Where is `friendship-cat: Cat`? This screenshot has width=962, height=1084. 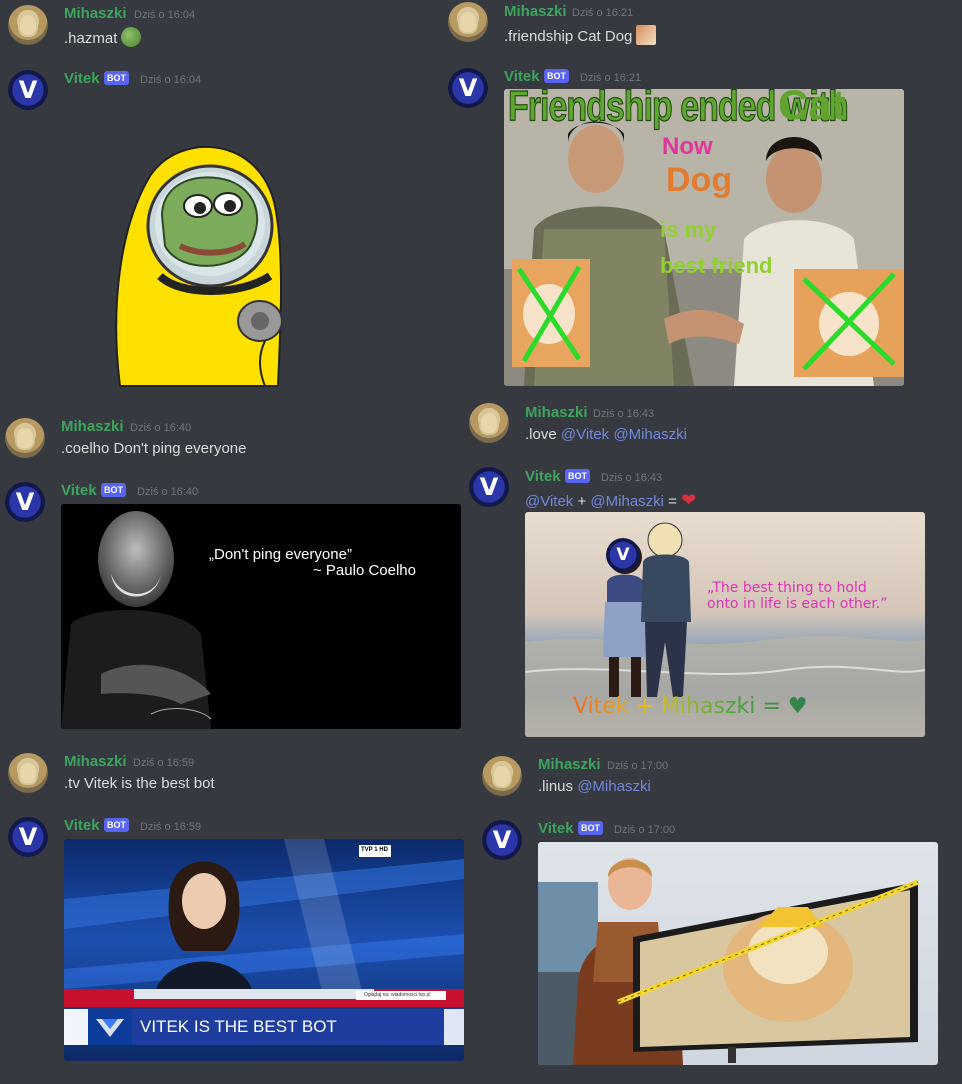
friendship-cat: Cat is located at coordinates (812, 108).